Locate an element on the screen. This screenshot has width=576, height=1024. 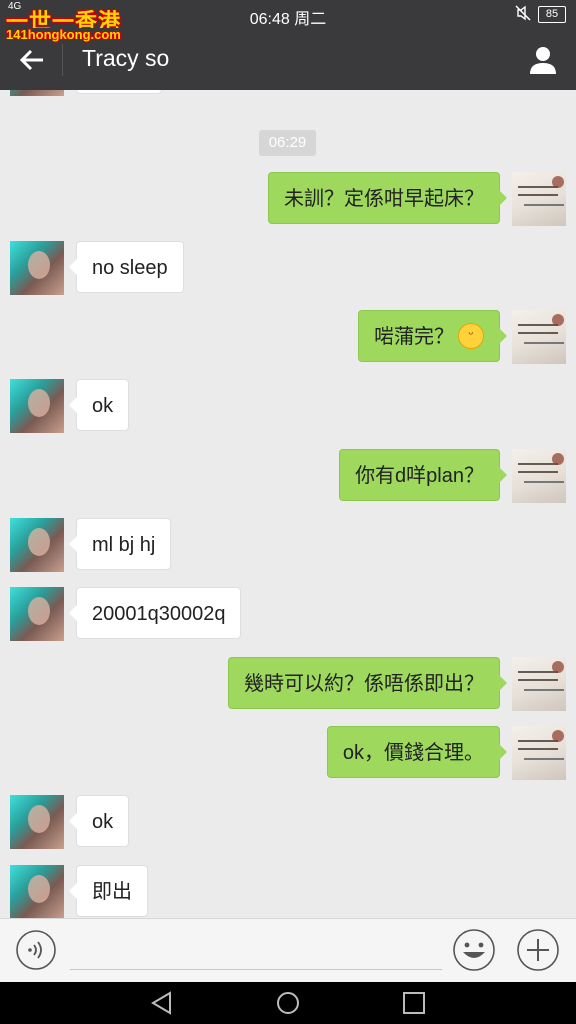
home-circle-icon is located at coordinates (288, 1003).